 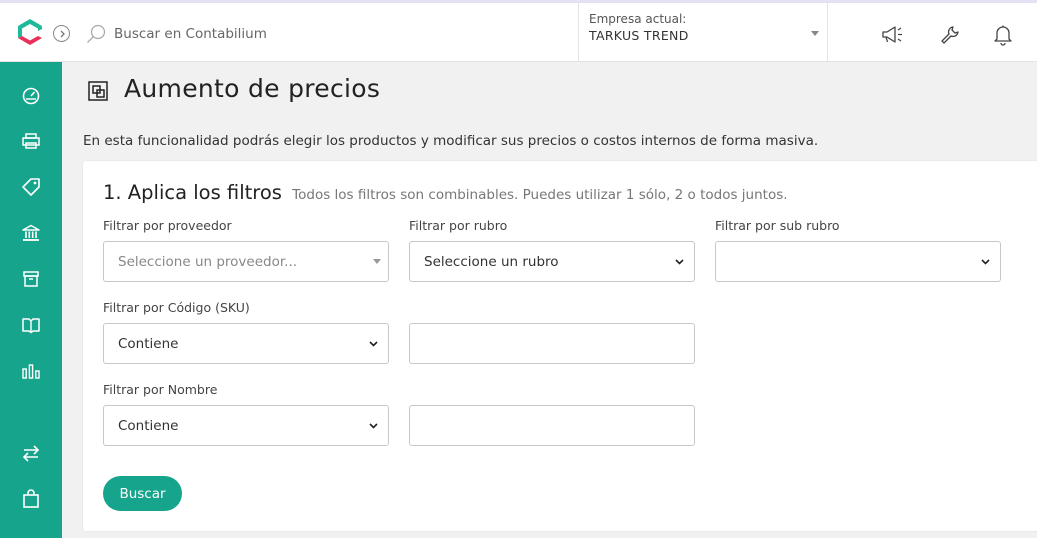 I want to click on search-icon, so click(x=96, y=34).